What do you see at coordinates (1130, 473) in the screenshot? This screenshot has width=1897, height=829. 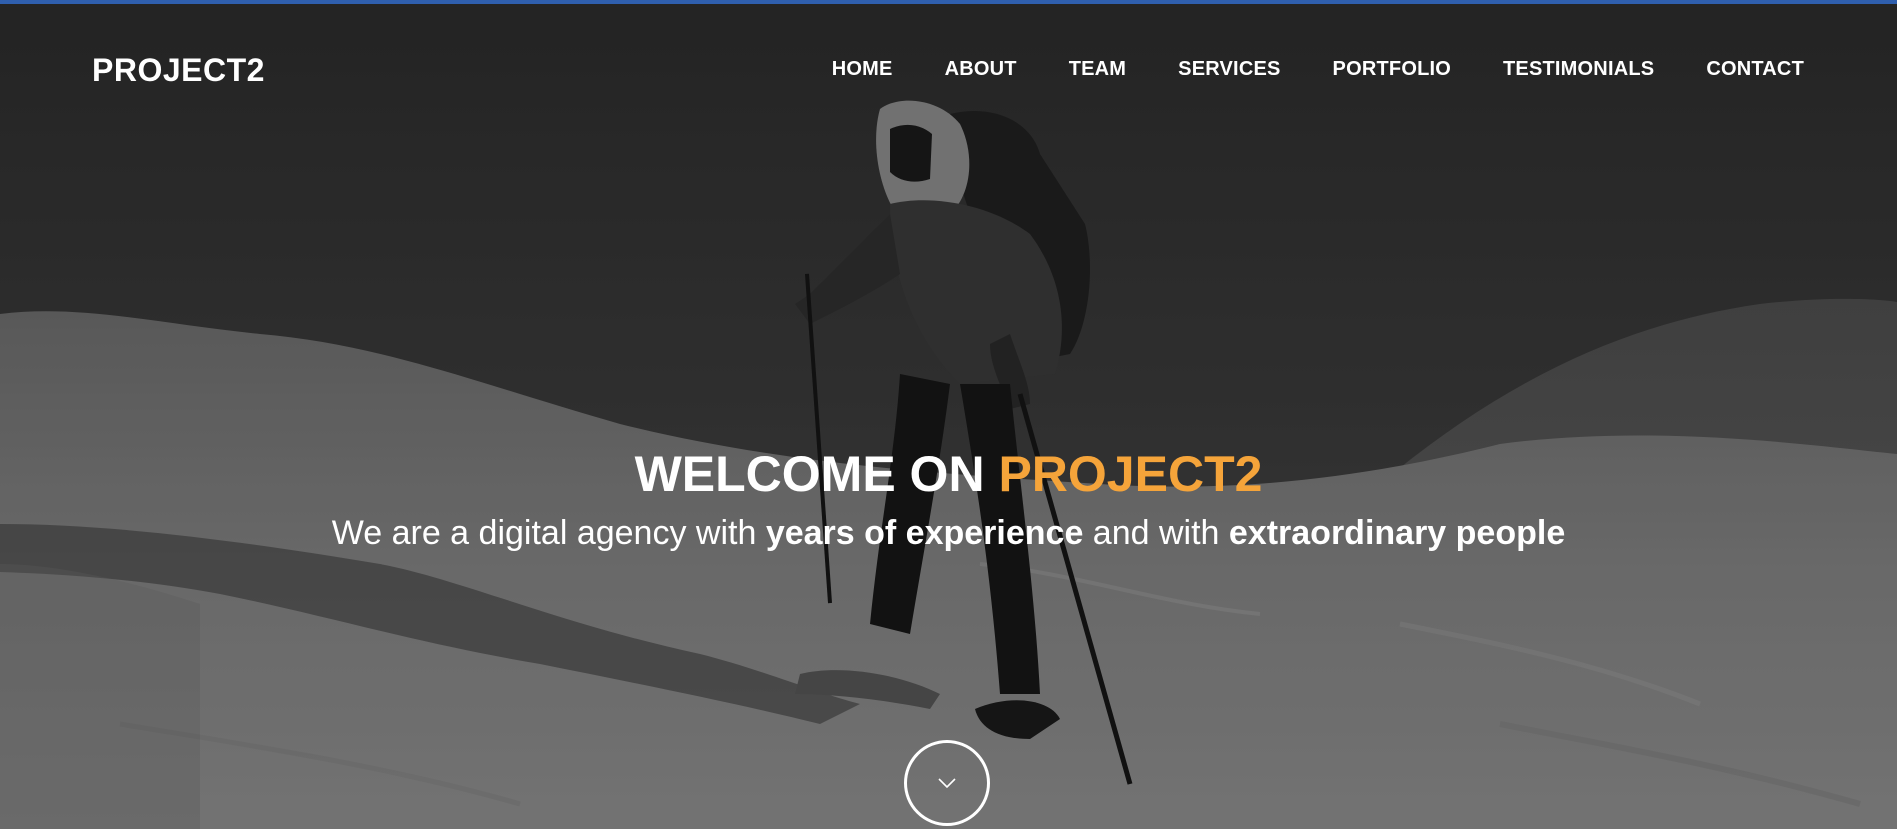 I see `hero-headline-accent: PROJECT2` at bounding box center [1130, 473].